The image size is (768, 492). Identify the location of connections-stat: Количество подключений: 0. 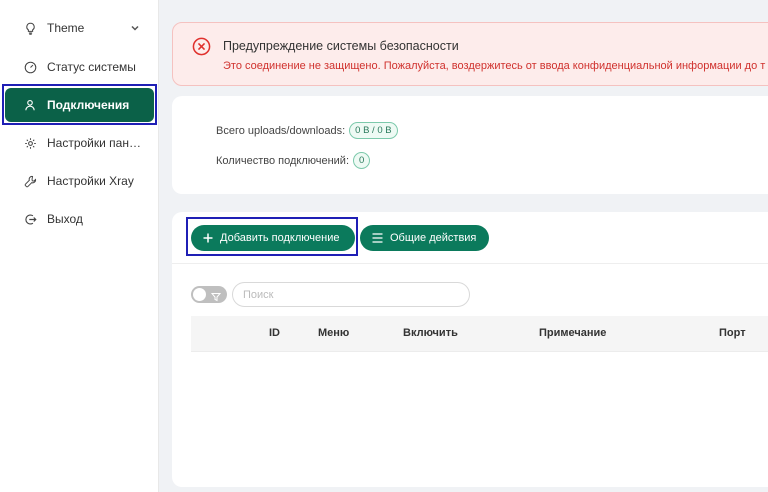
(293, 160).